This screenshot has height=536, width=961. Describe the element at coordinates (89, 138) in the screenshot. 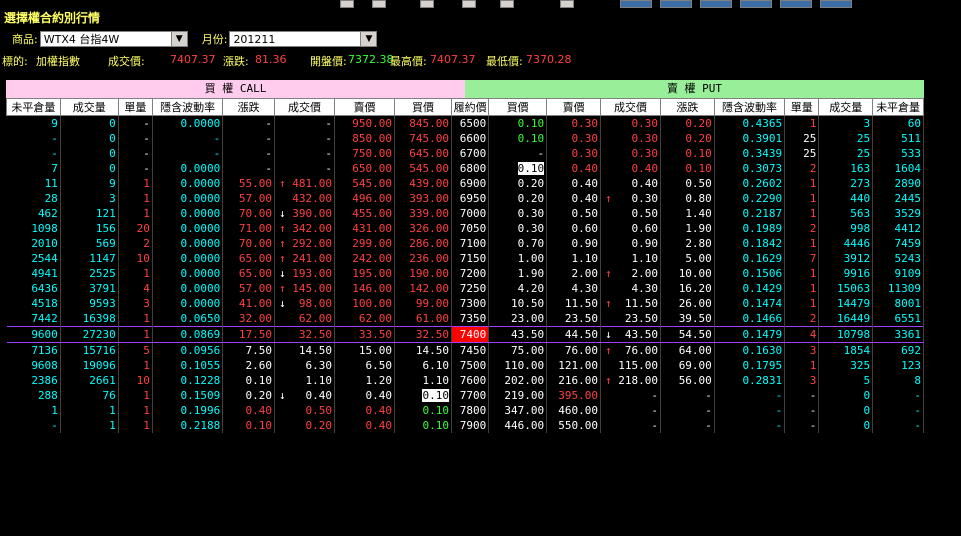

I see `cell-c-vol: 0` at that location.